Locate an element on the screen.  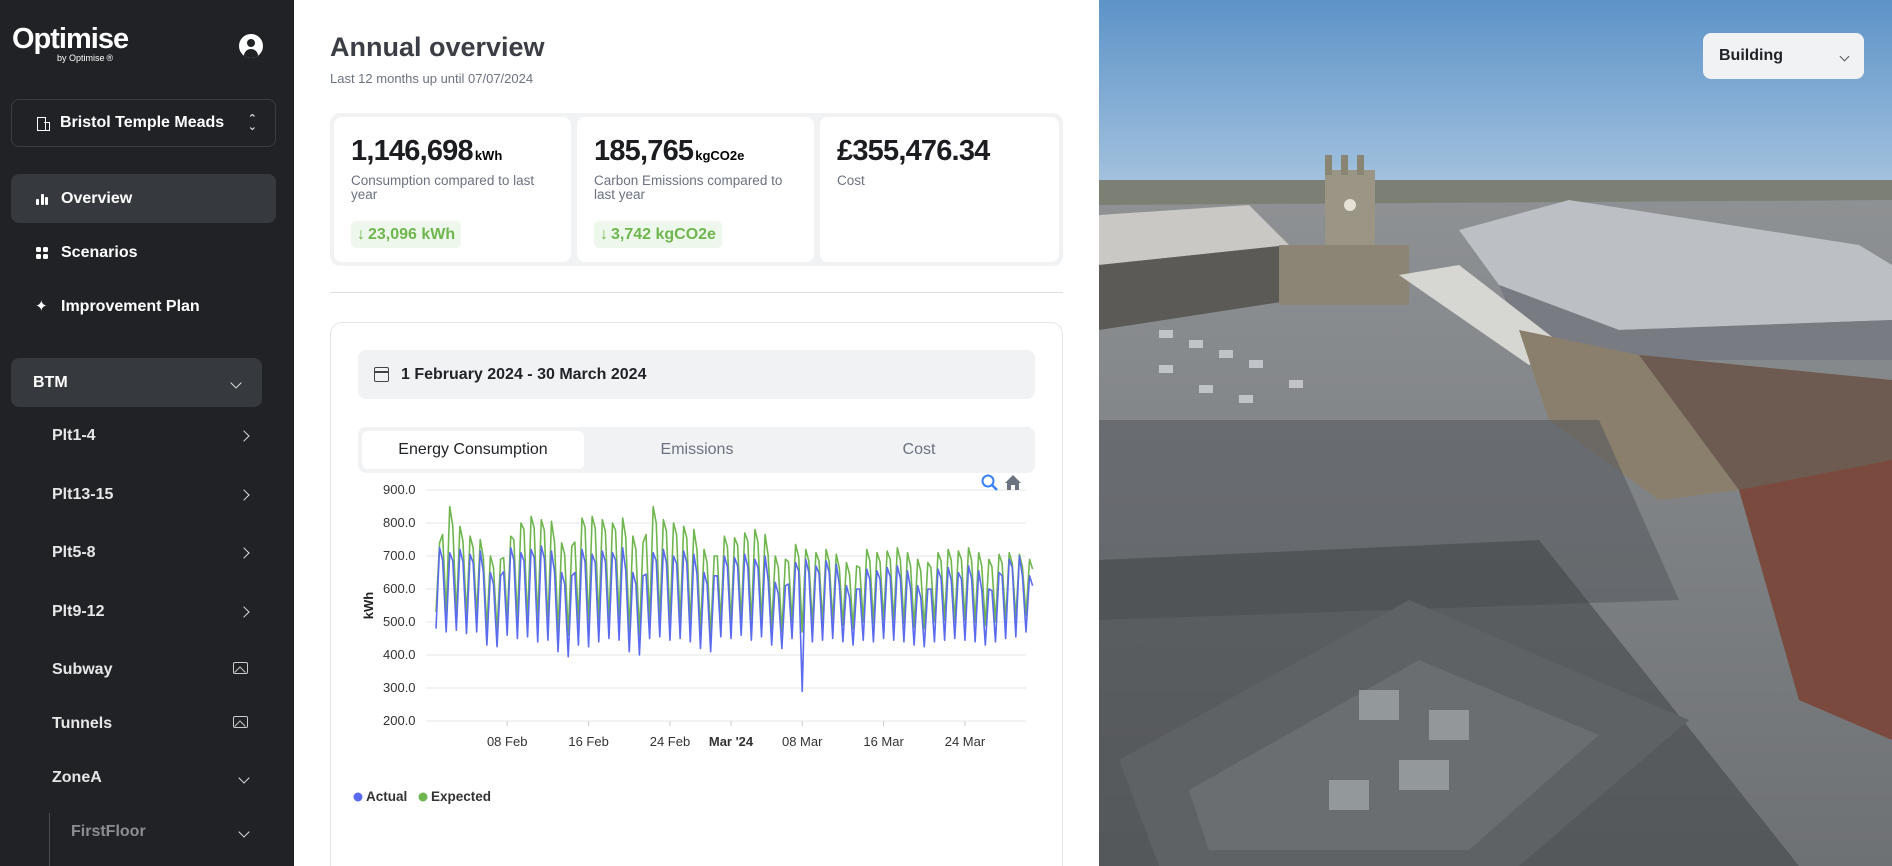
app-logo: Optimise by Optimise ® is located at coordinates (70, 43).